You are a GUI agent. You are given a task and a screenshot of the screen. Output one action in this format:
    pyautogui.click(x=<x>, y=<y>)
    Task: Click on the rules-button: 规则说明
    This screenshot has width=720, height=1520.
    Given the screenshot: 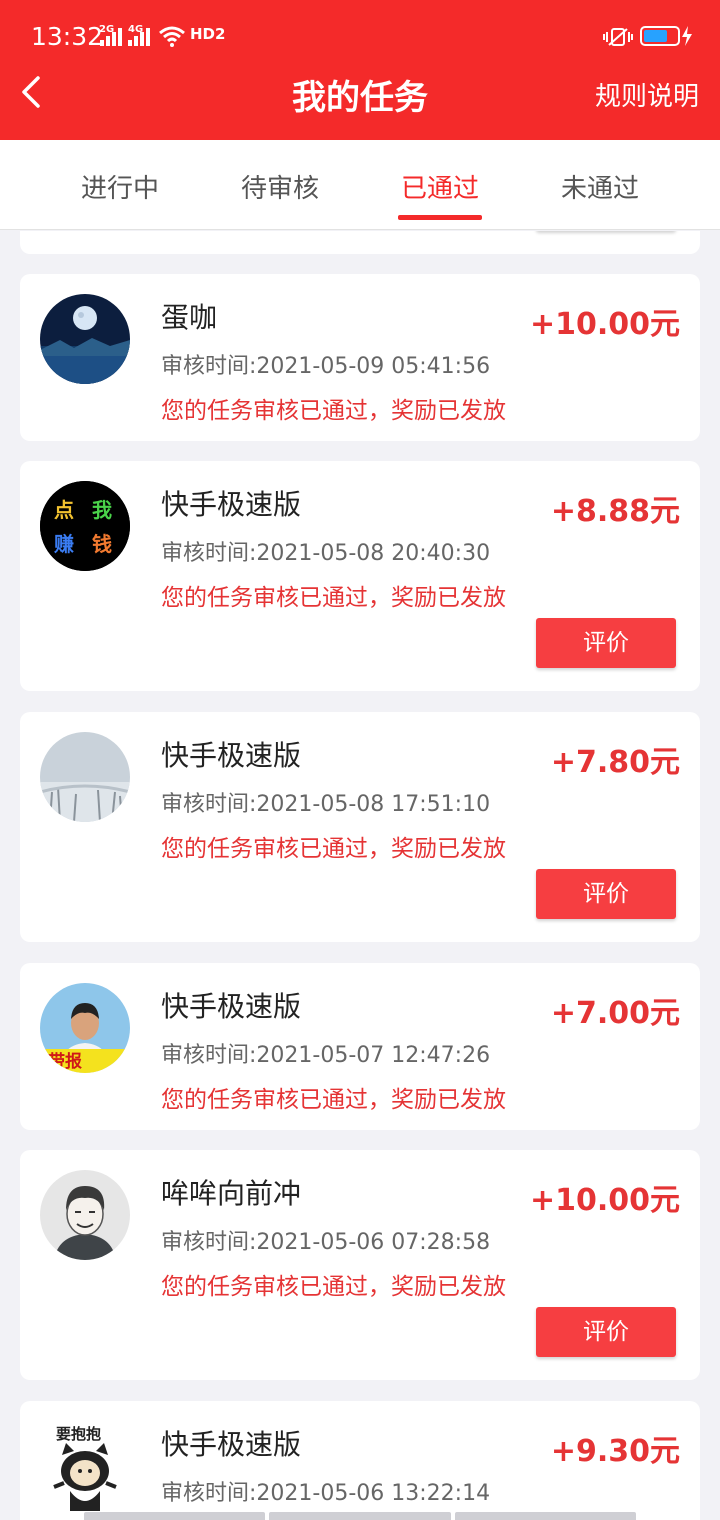 What is the action you would take?
    pyautogui.click(x=647, y=94)
    